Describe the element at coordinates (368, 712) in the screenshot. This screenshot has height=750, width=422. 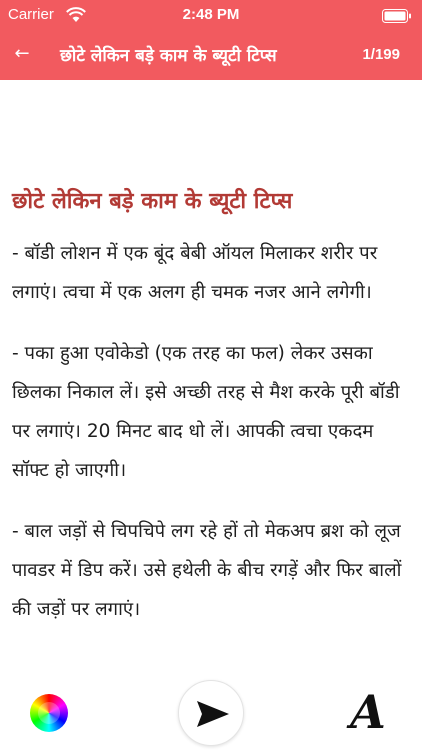
I see `font-size-button: A` at that location.